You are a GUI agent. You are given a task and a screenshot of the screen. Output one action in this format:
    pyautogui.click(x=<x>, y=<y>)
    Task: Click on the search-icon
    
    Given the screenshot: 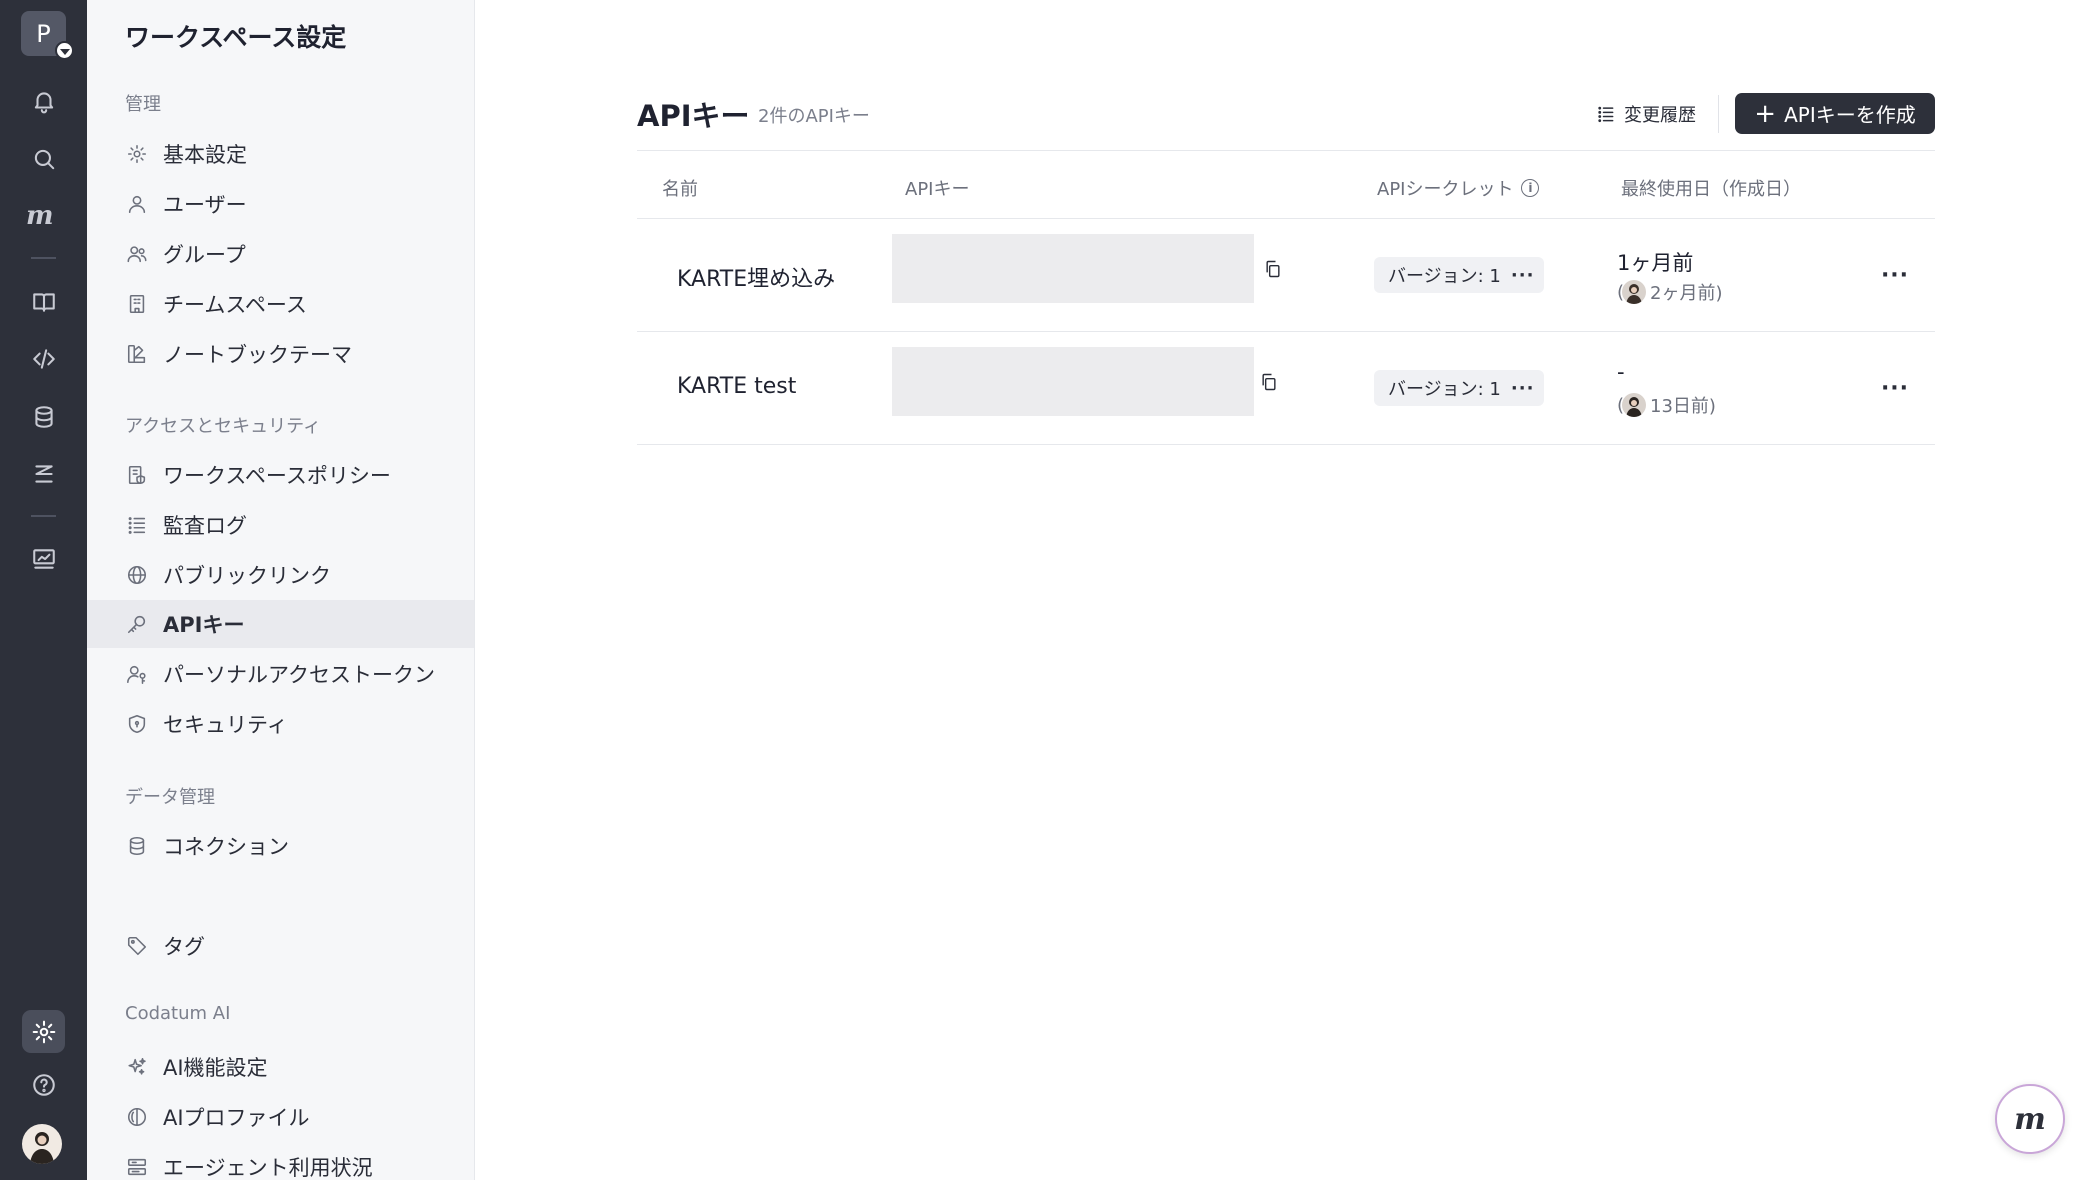 What is the action you would take?
    pyautogui.click(x=43, y=158)
    